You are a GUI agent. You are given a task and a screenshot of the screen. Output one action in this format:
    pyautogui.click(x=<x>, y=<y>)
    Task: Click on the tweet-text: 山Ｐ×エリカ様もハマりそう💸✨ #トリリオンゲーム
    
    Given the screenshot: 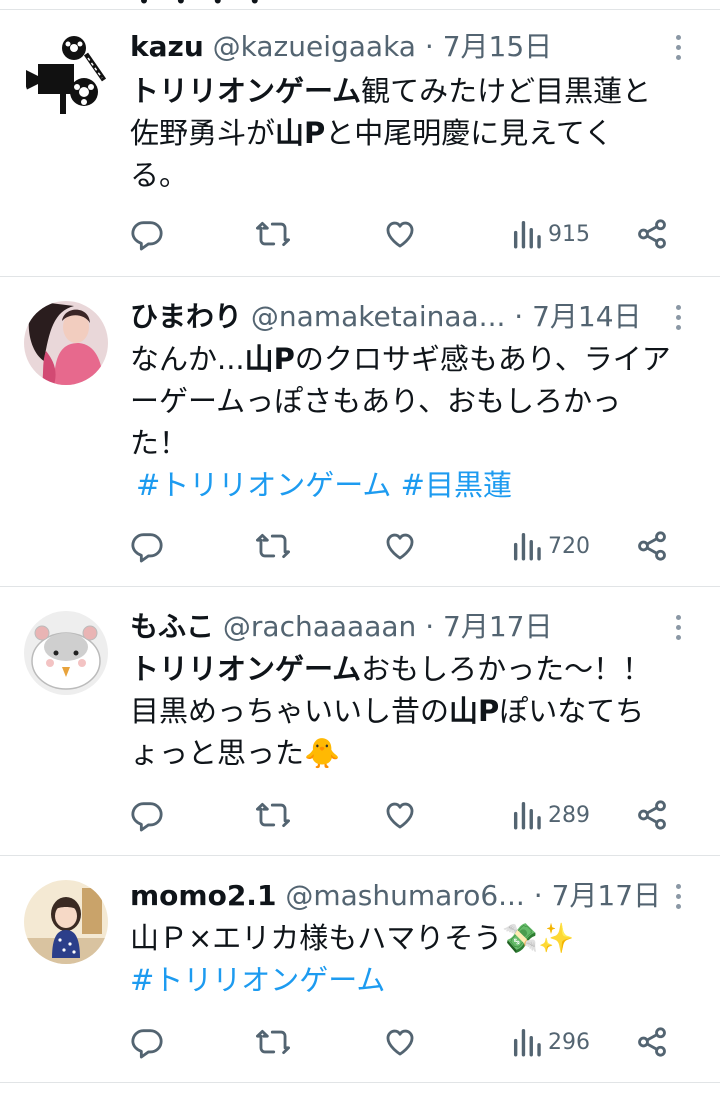 What is the action you would take?
    pyautogui.click(x=413, y=959)
    